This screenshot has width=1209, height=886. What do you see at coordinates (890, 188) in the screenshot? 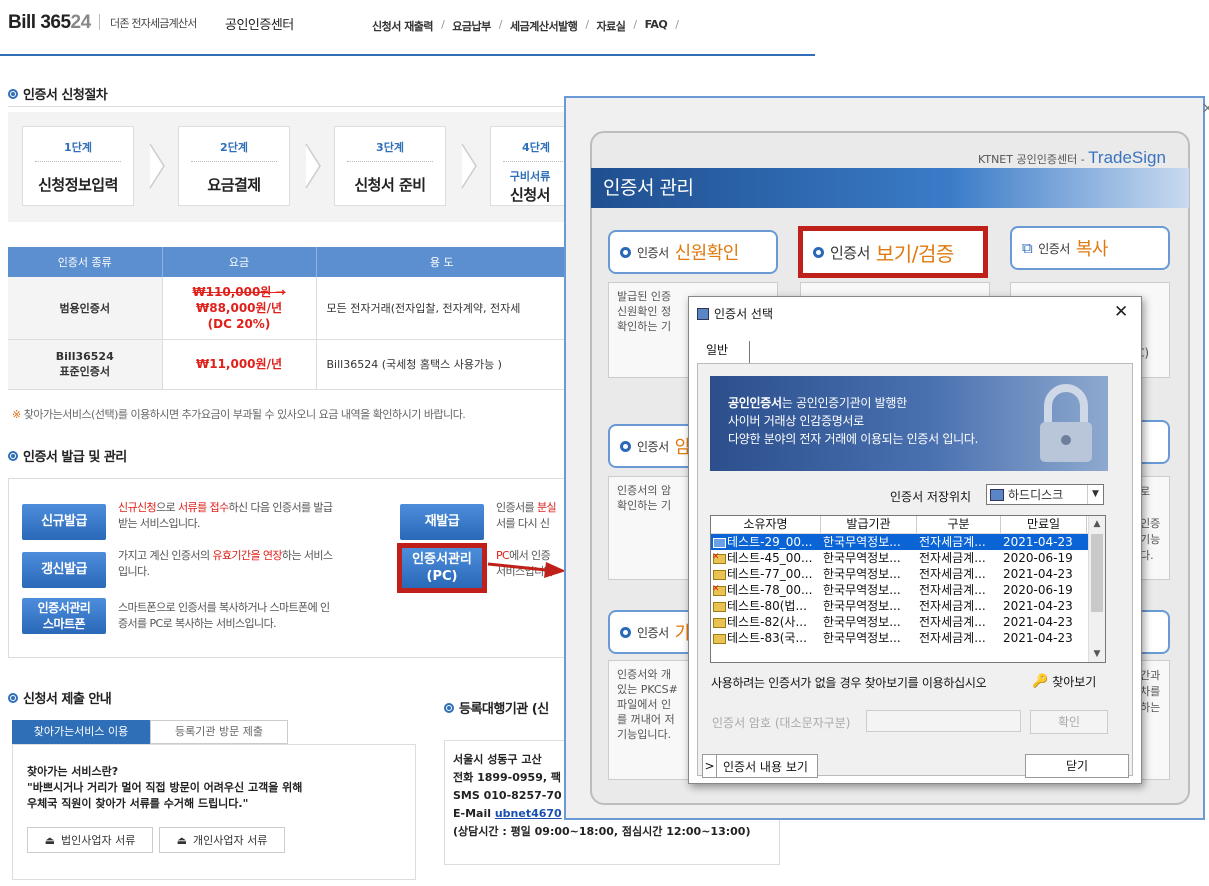
I see `cert-manage-banner: 인증서 관리` at bounding box center [890, 188].